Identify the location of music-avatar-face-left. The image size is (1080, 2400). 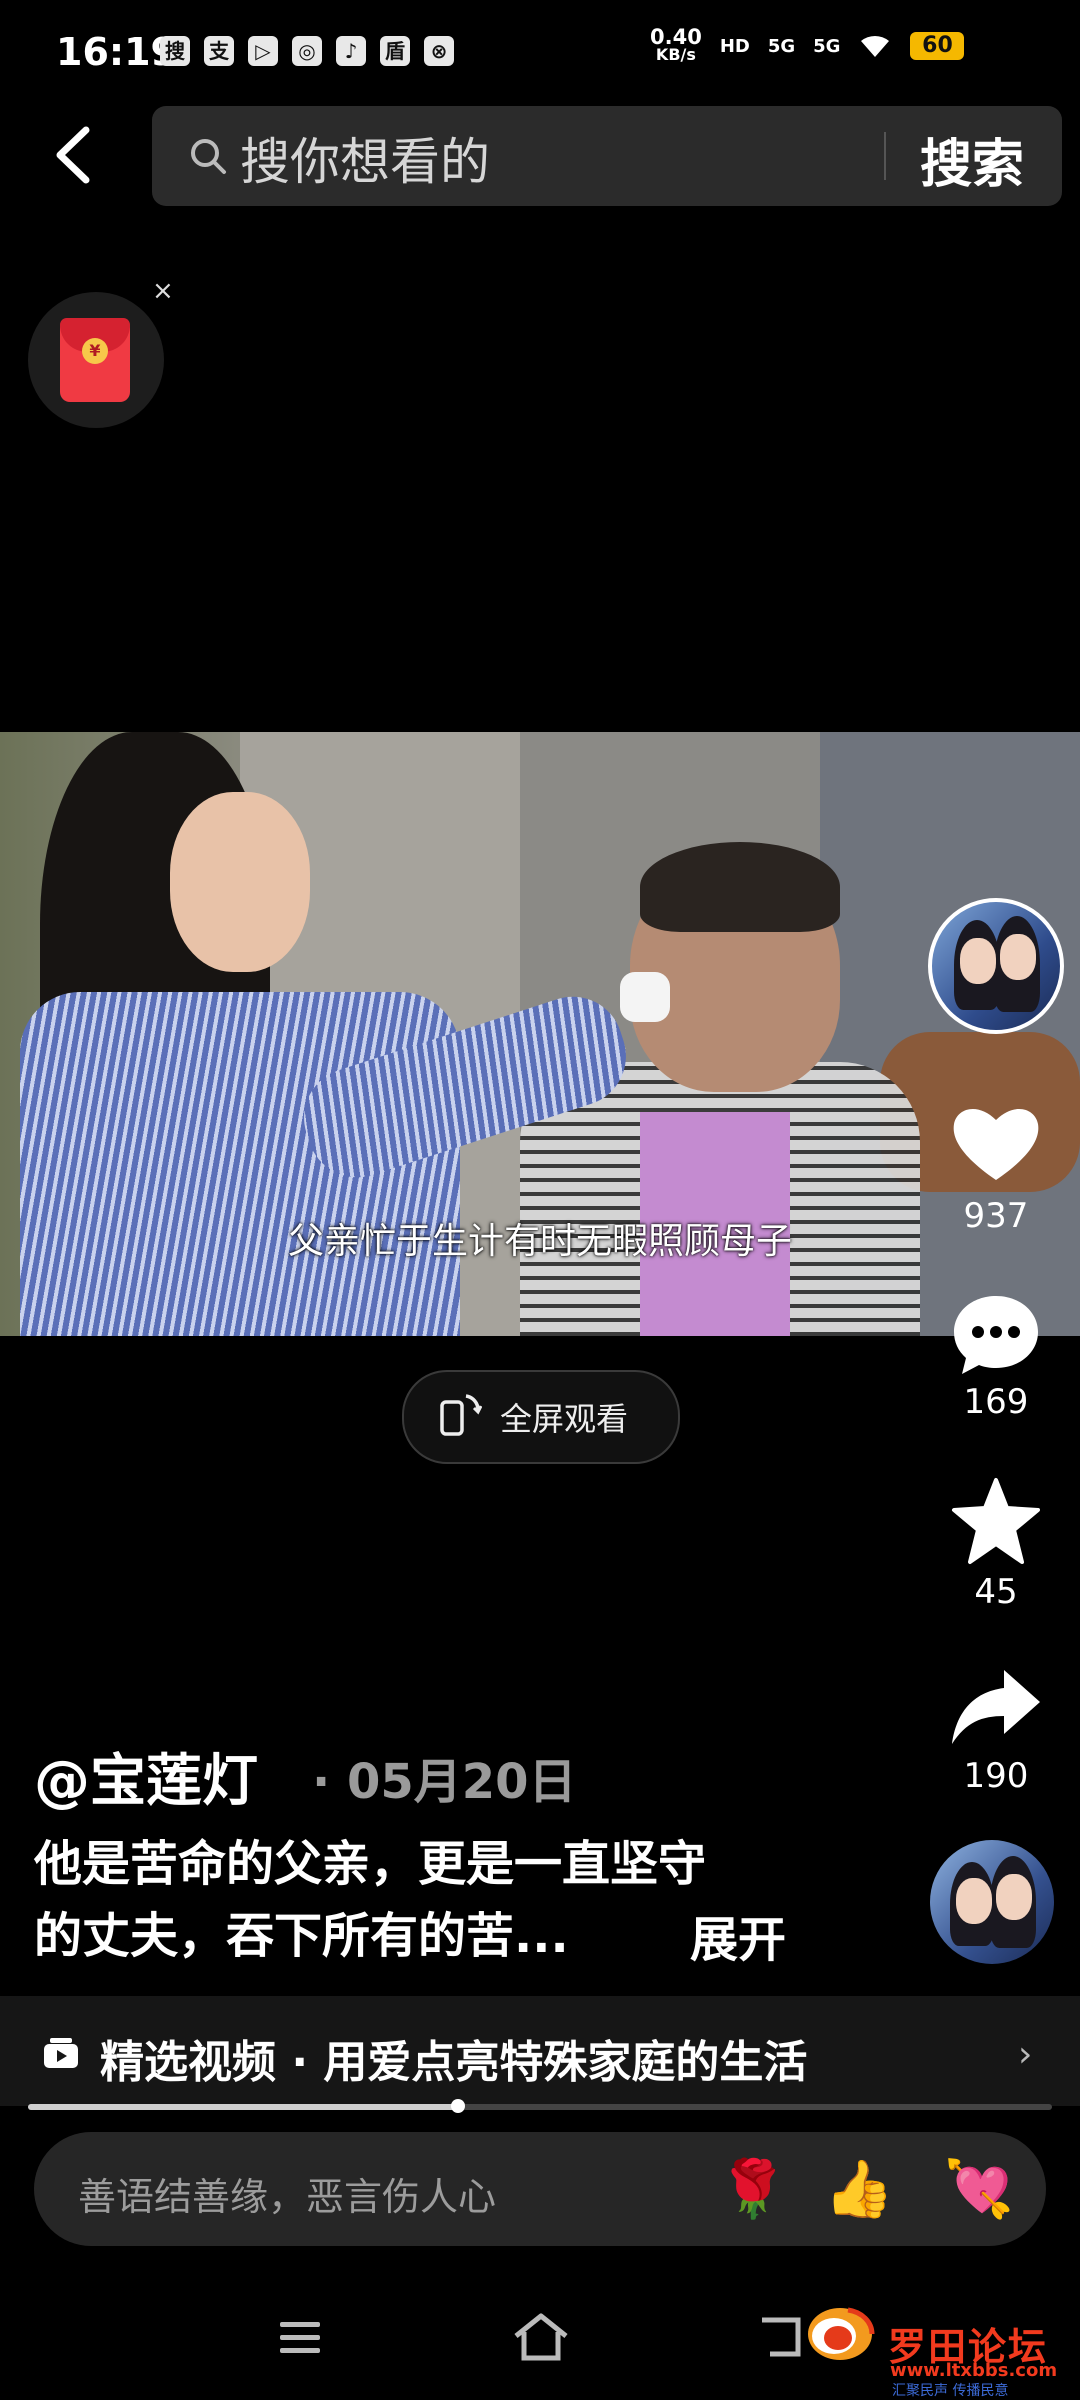
(974, 1901).